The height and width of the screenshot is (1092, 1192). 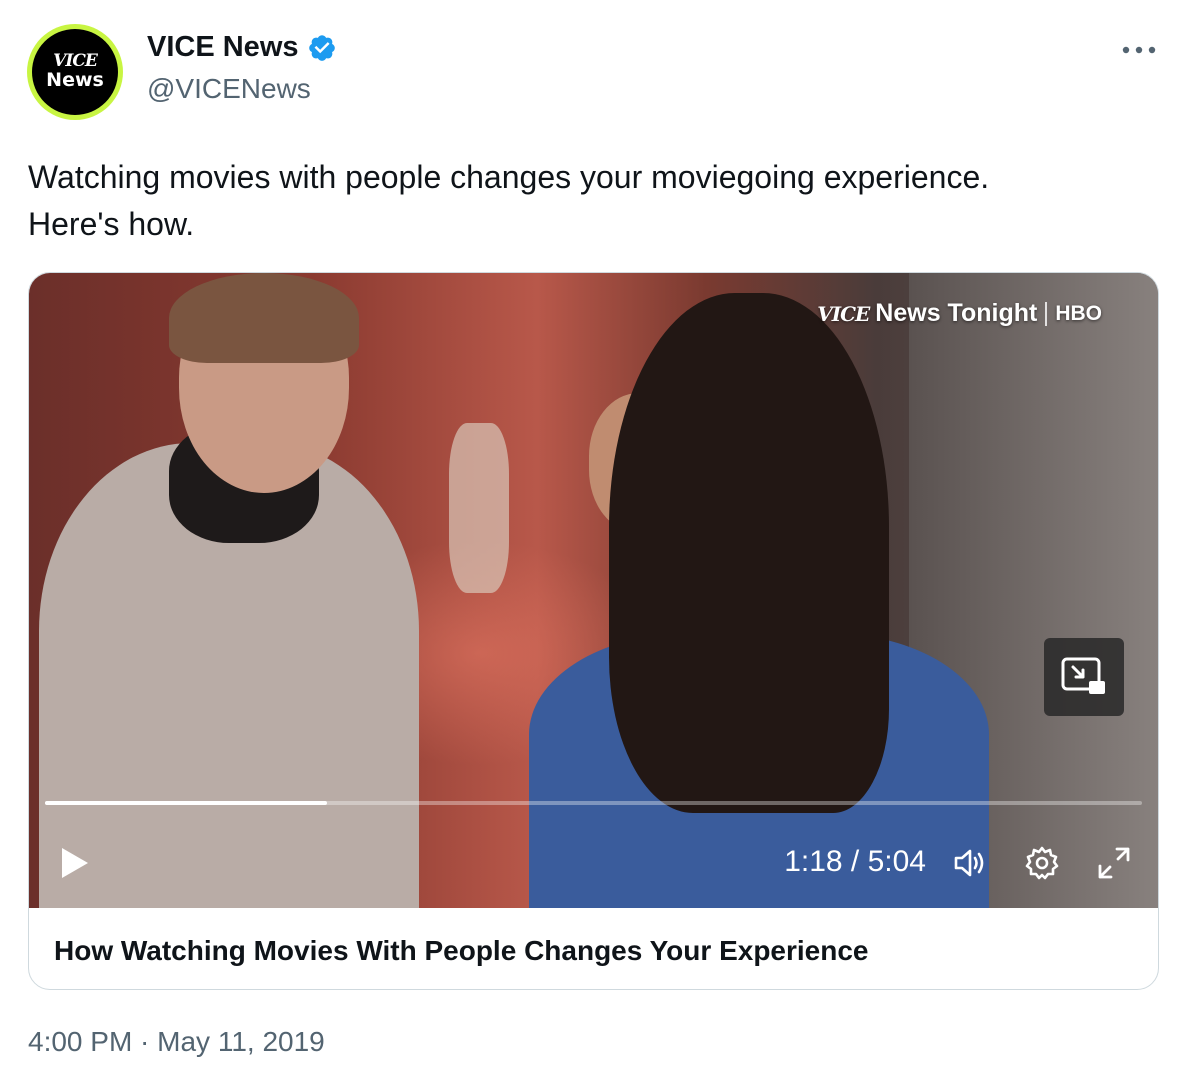 I want to click on author-name-row: VICE News, so click(x=242, y=47).